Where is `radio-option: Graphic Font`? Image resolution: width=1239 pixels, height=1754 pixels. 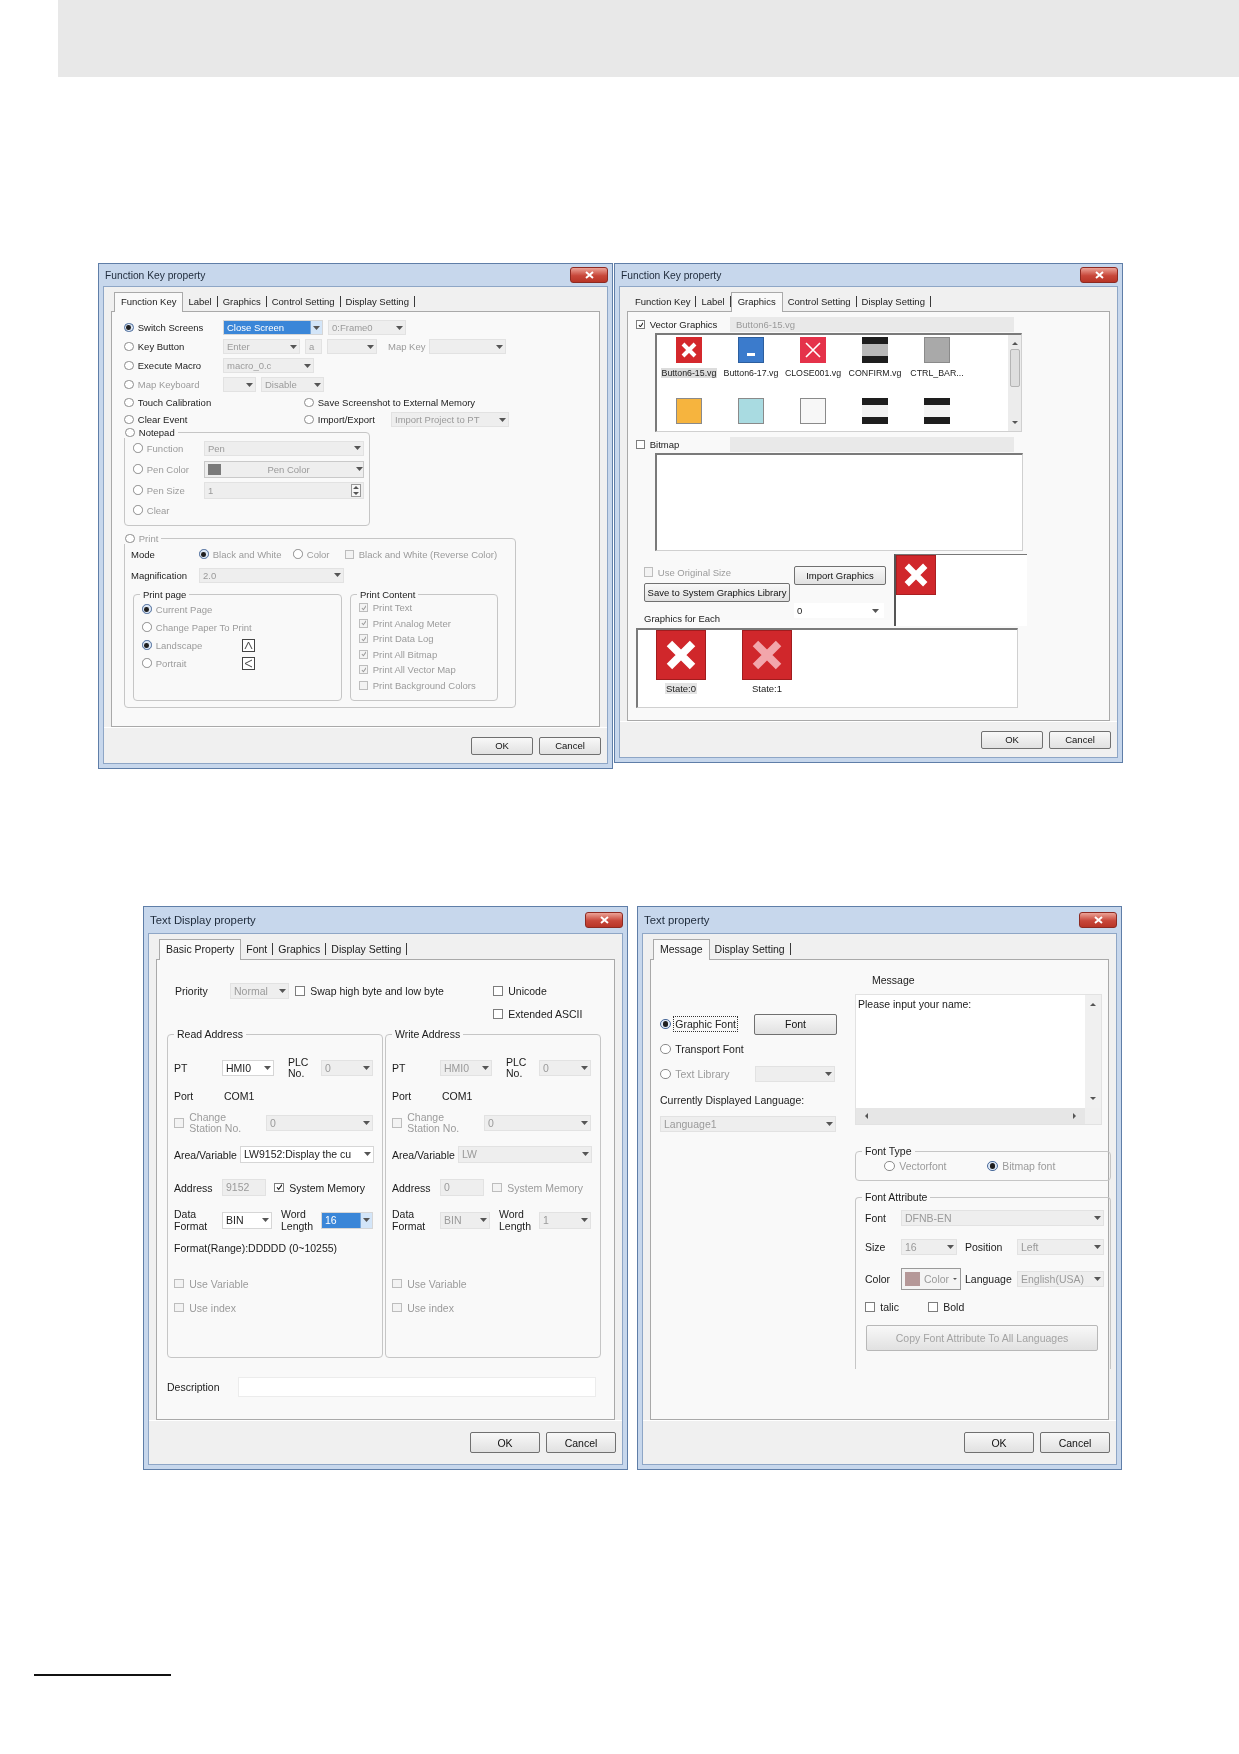
radio-option: Graphic Font is located at coordinates (698, 1024).